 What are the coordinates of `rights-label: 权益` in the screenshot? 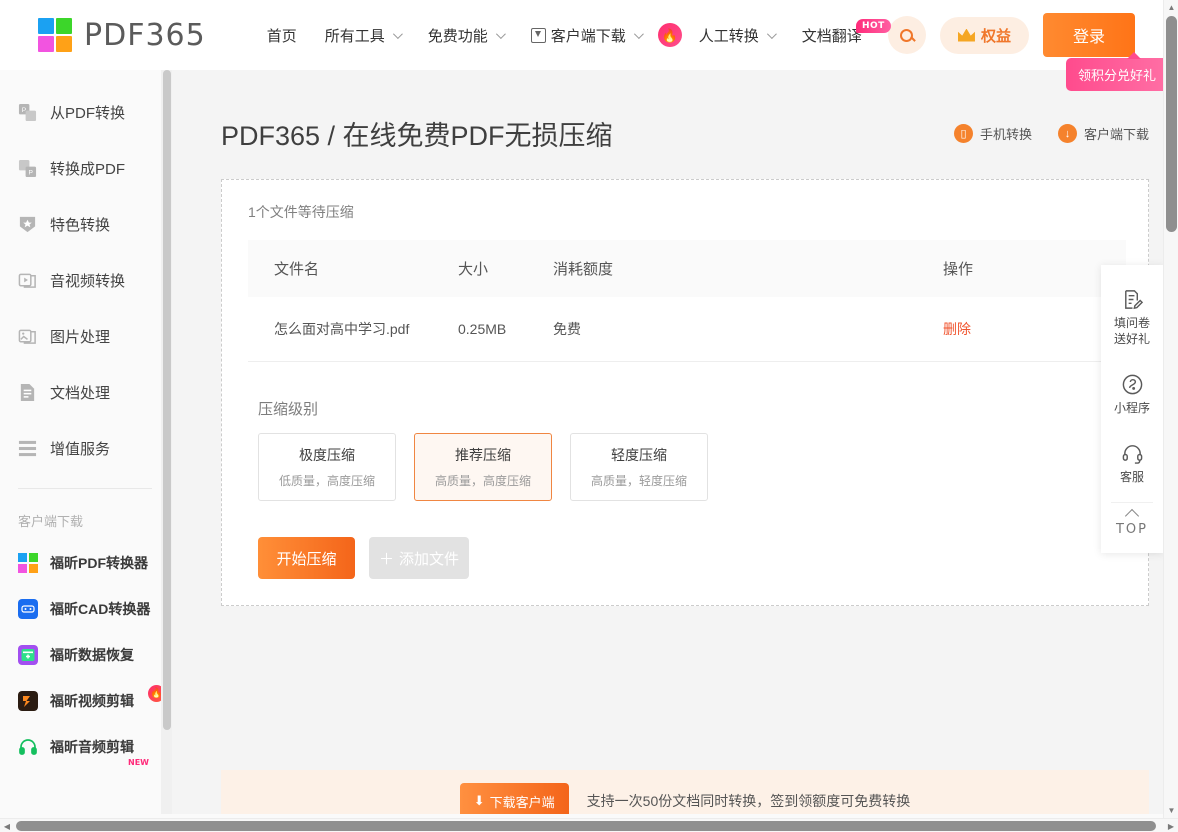 It's located at (995, 36).